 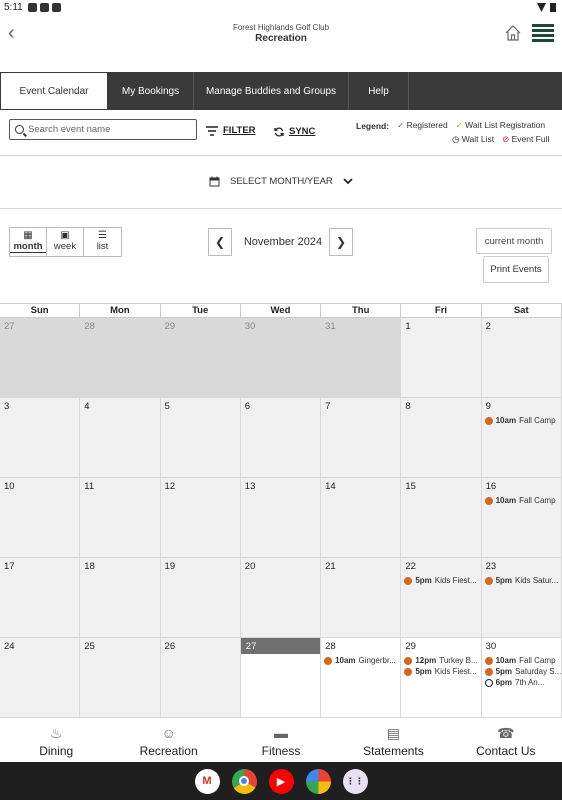 What do you see at coordinates (200, 437) in the screenshot?
I see `calendar-day: 5` at bounding box center [200, 437].